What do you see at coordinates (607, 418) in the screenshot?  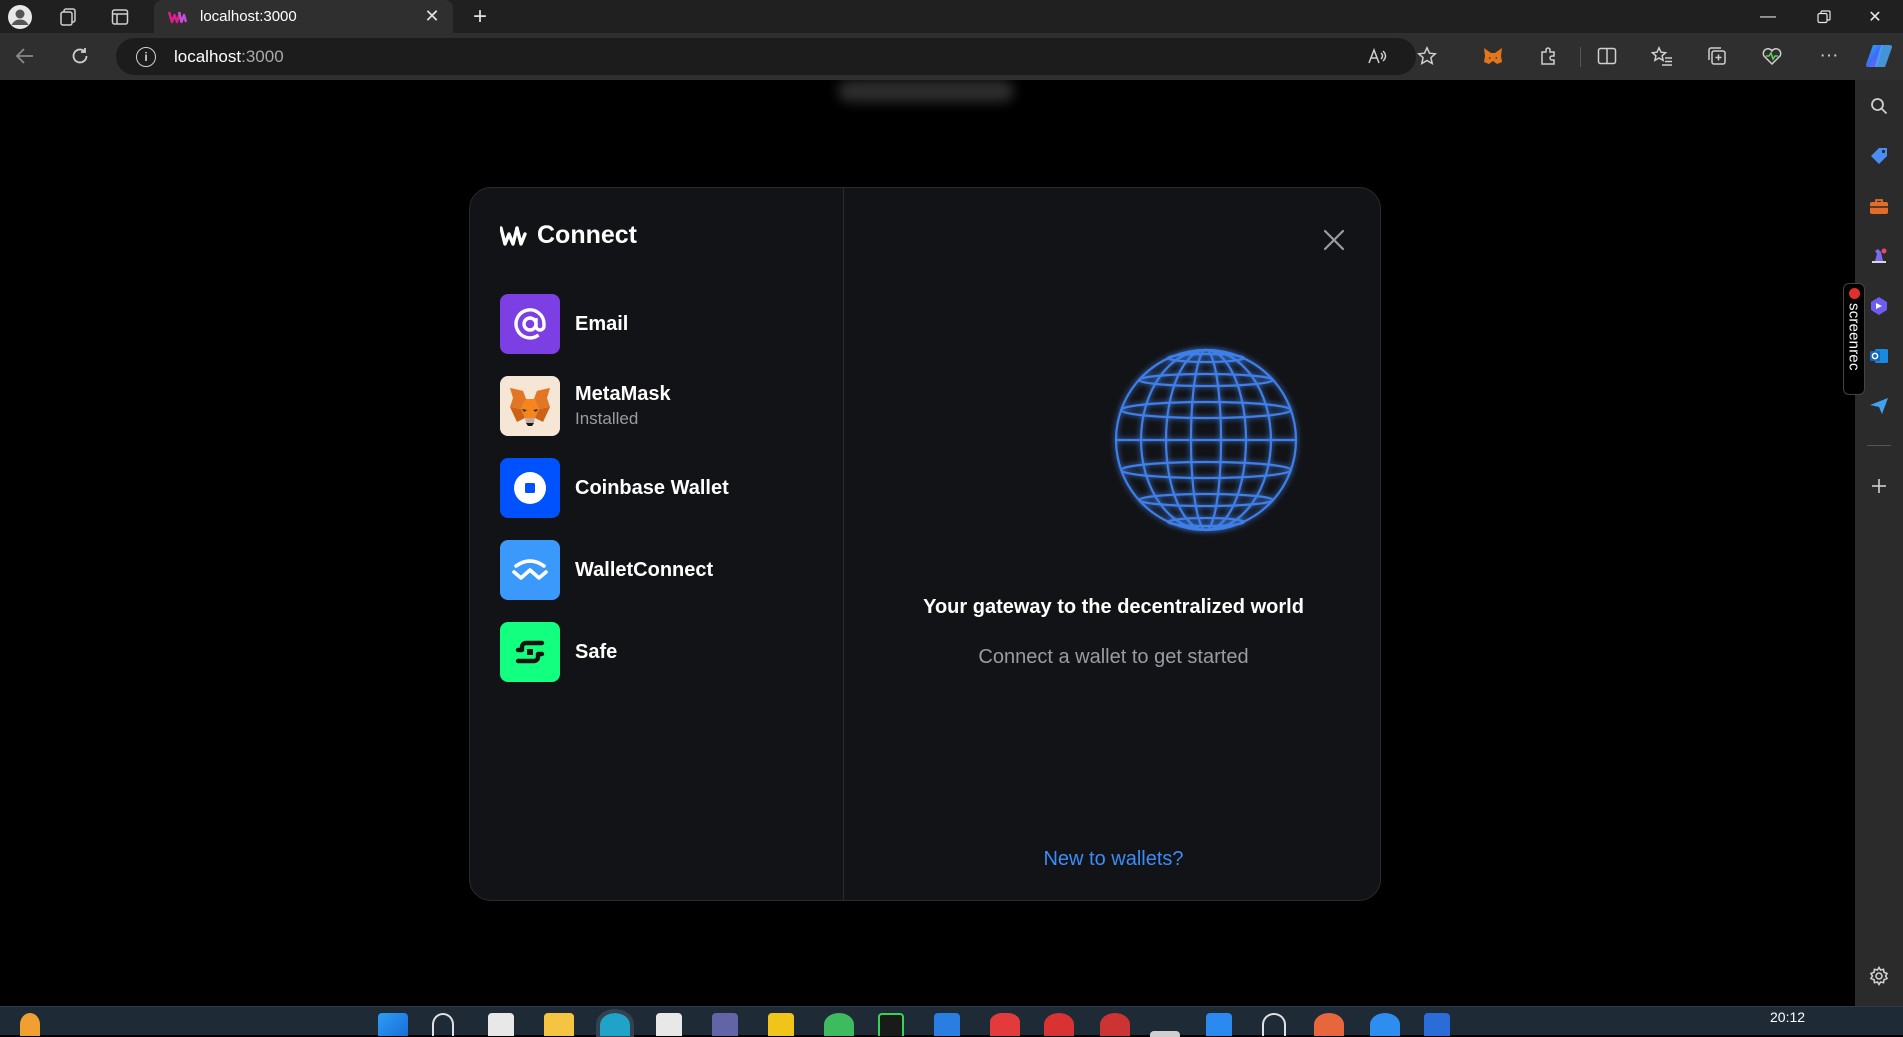 I see `wallet-status: Installed` at bounding box center [607, 418].